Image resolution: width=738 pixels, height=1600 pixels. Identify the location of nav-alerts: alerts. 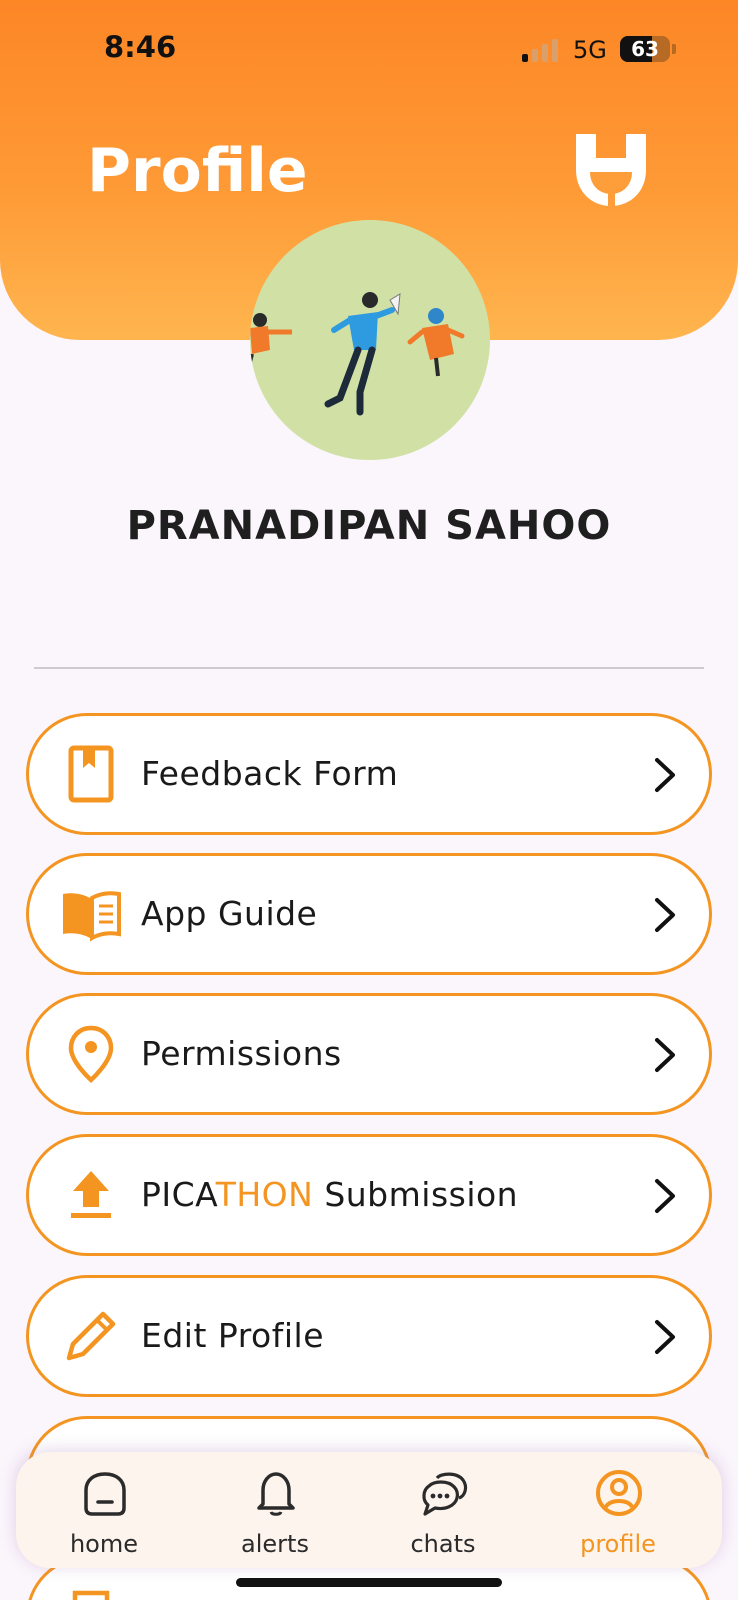
(275, 1510).